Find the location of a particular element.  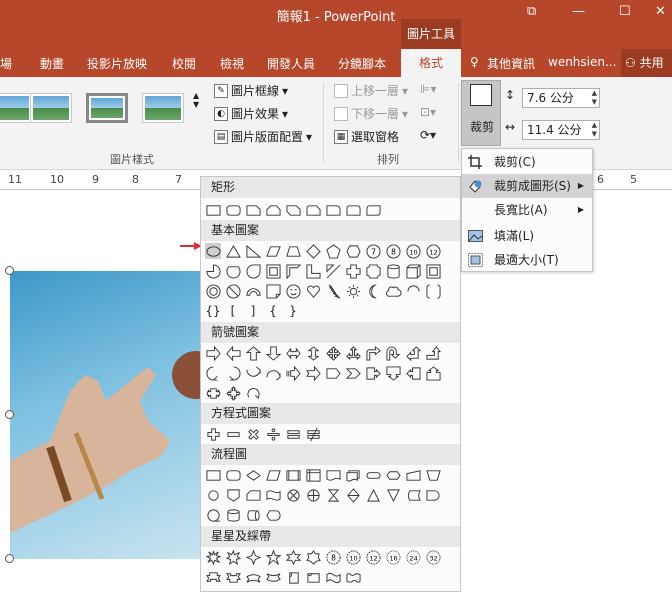

ribbon-display-icon: ⧉ is located at coordinates (531, 11).